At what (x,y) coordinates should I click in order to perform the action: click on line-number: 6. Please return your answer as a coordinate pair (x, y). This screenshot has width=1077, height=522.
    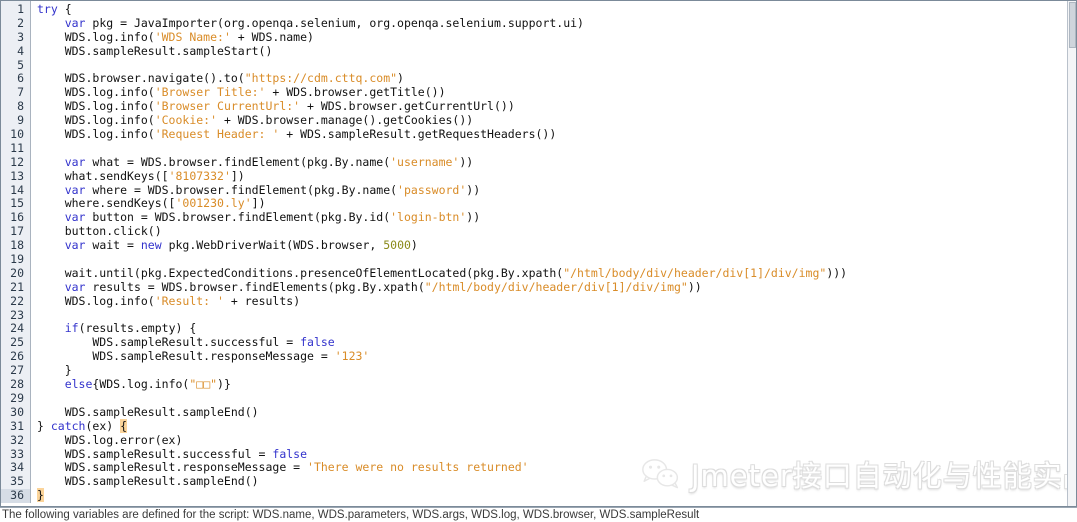
    Looking at the image, I should click on (20, 78).